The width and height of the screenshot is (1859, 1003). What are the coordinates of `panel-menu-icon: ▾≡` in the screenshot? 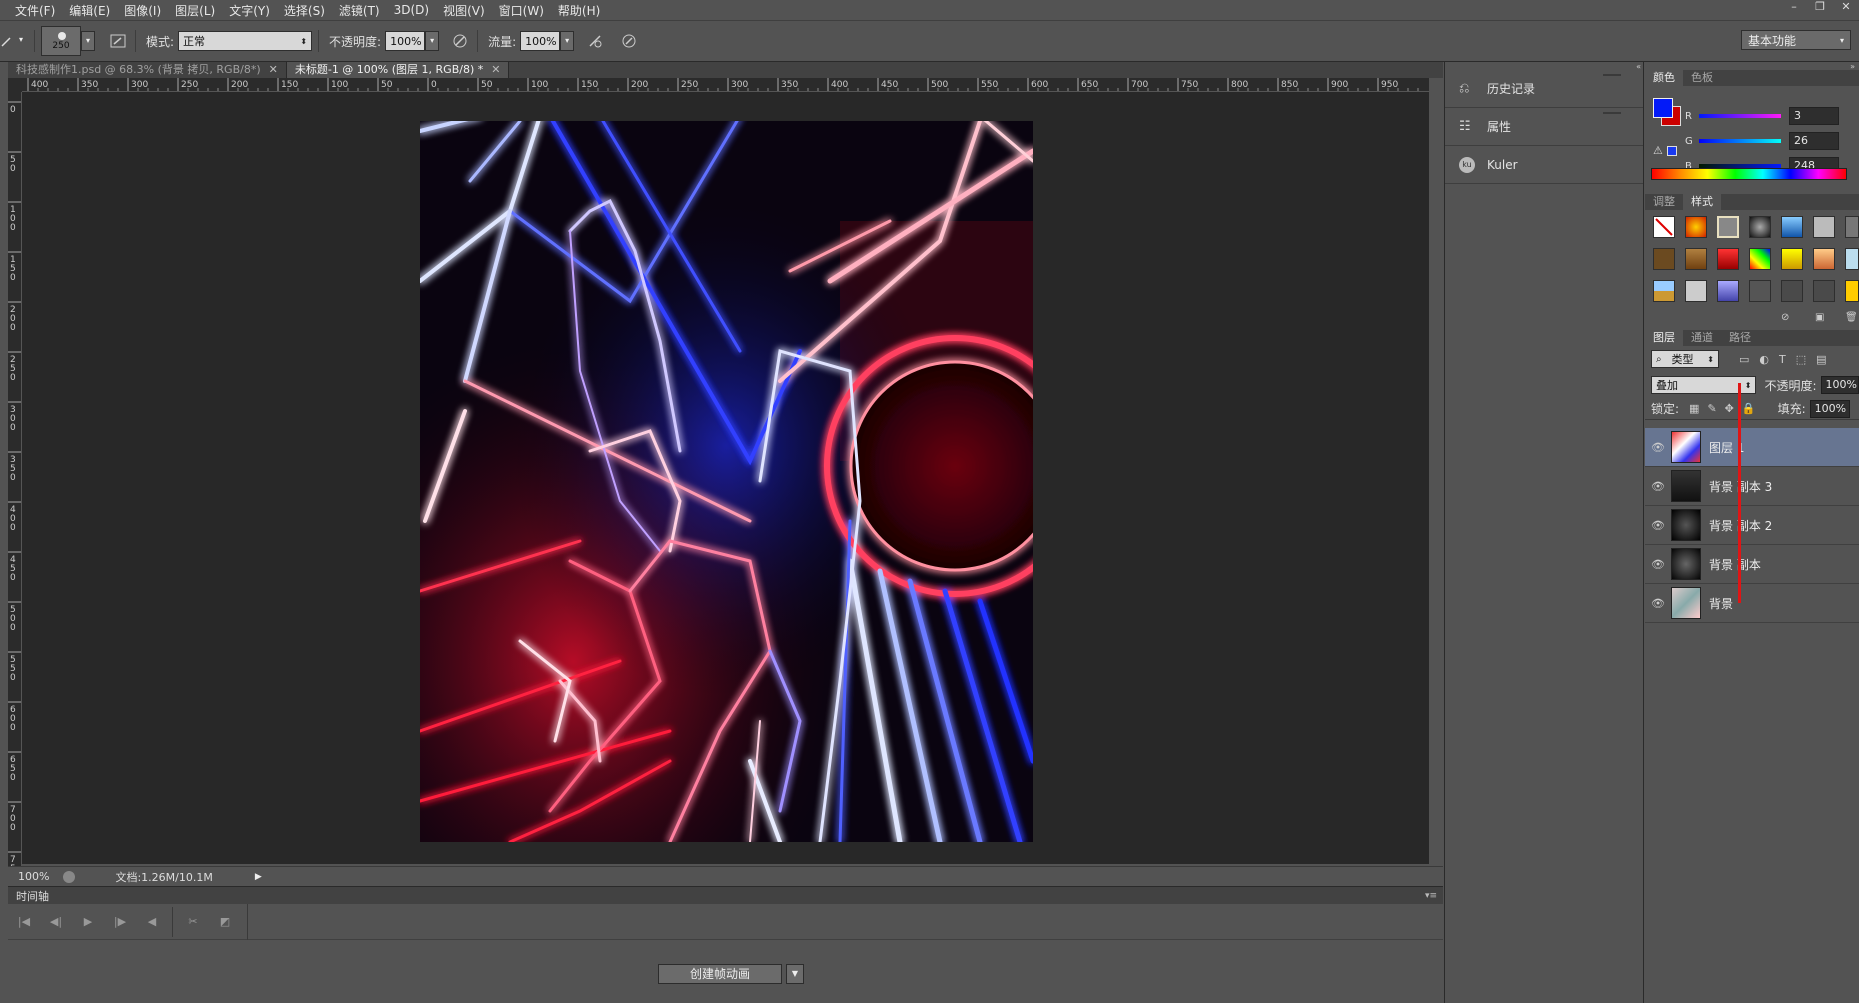 It's located at (1431, 896).